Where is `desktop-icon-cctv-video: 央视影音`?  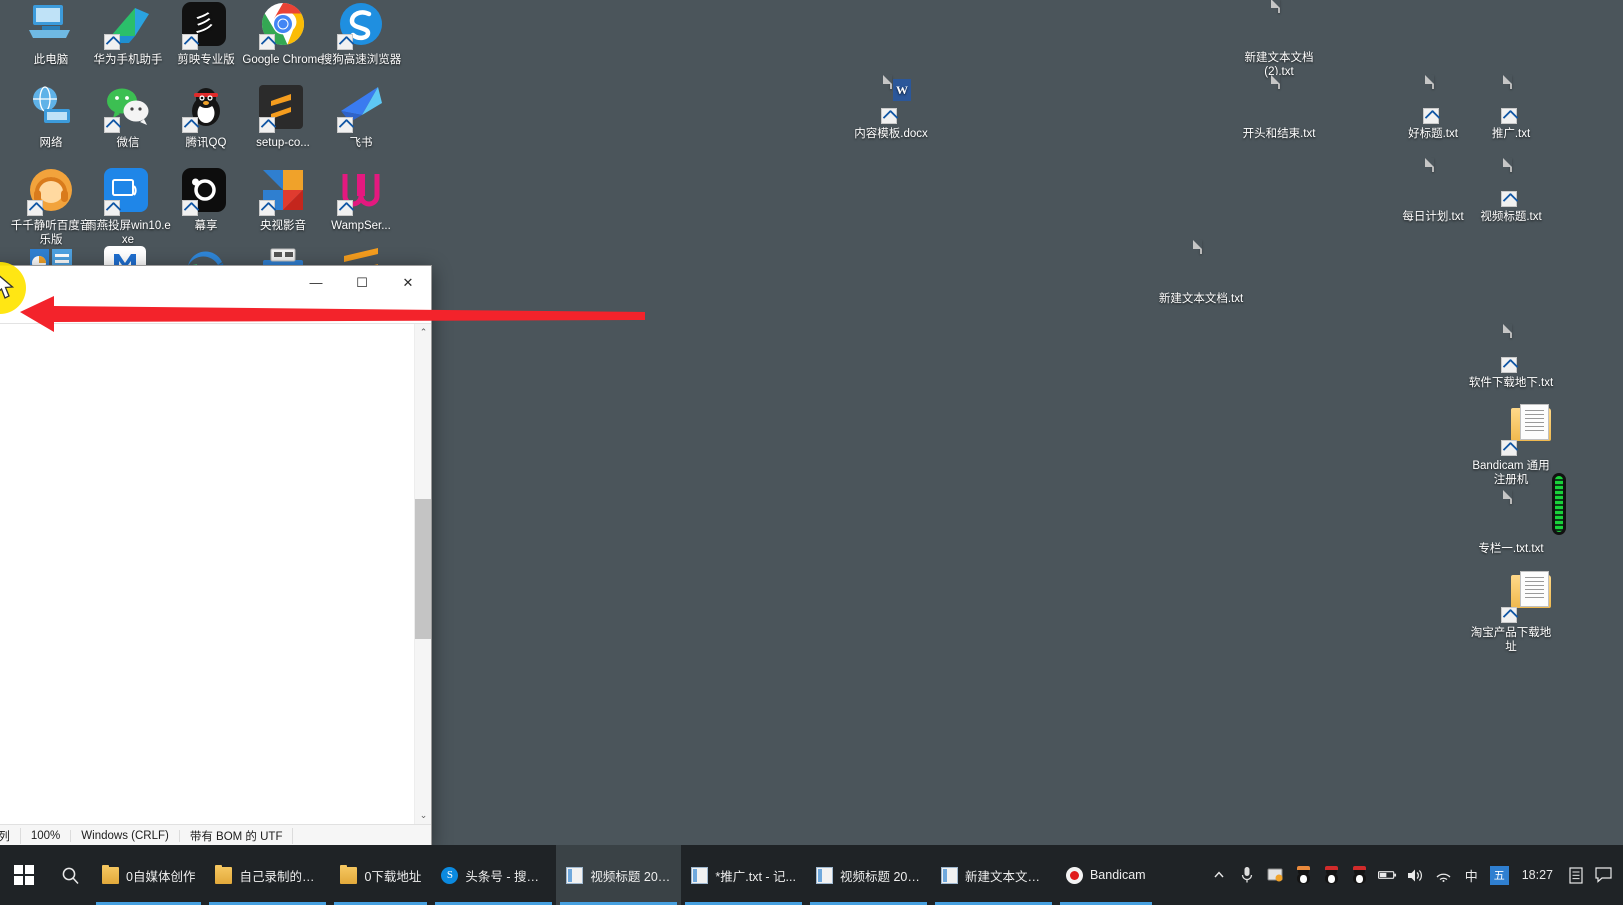 desktop-icon-cctv-video: 央视影音 is located at coordinates (283, 201).